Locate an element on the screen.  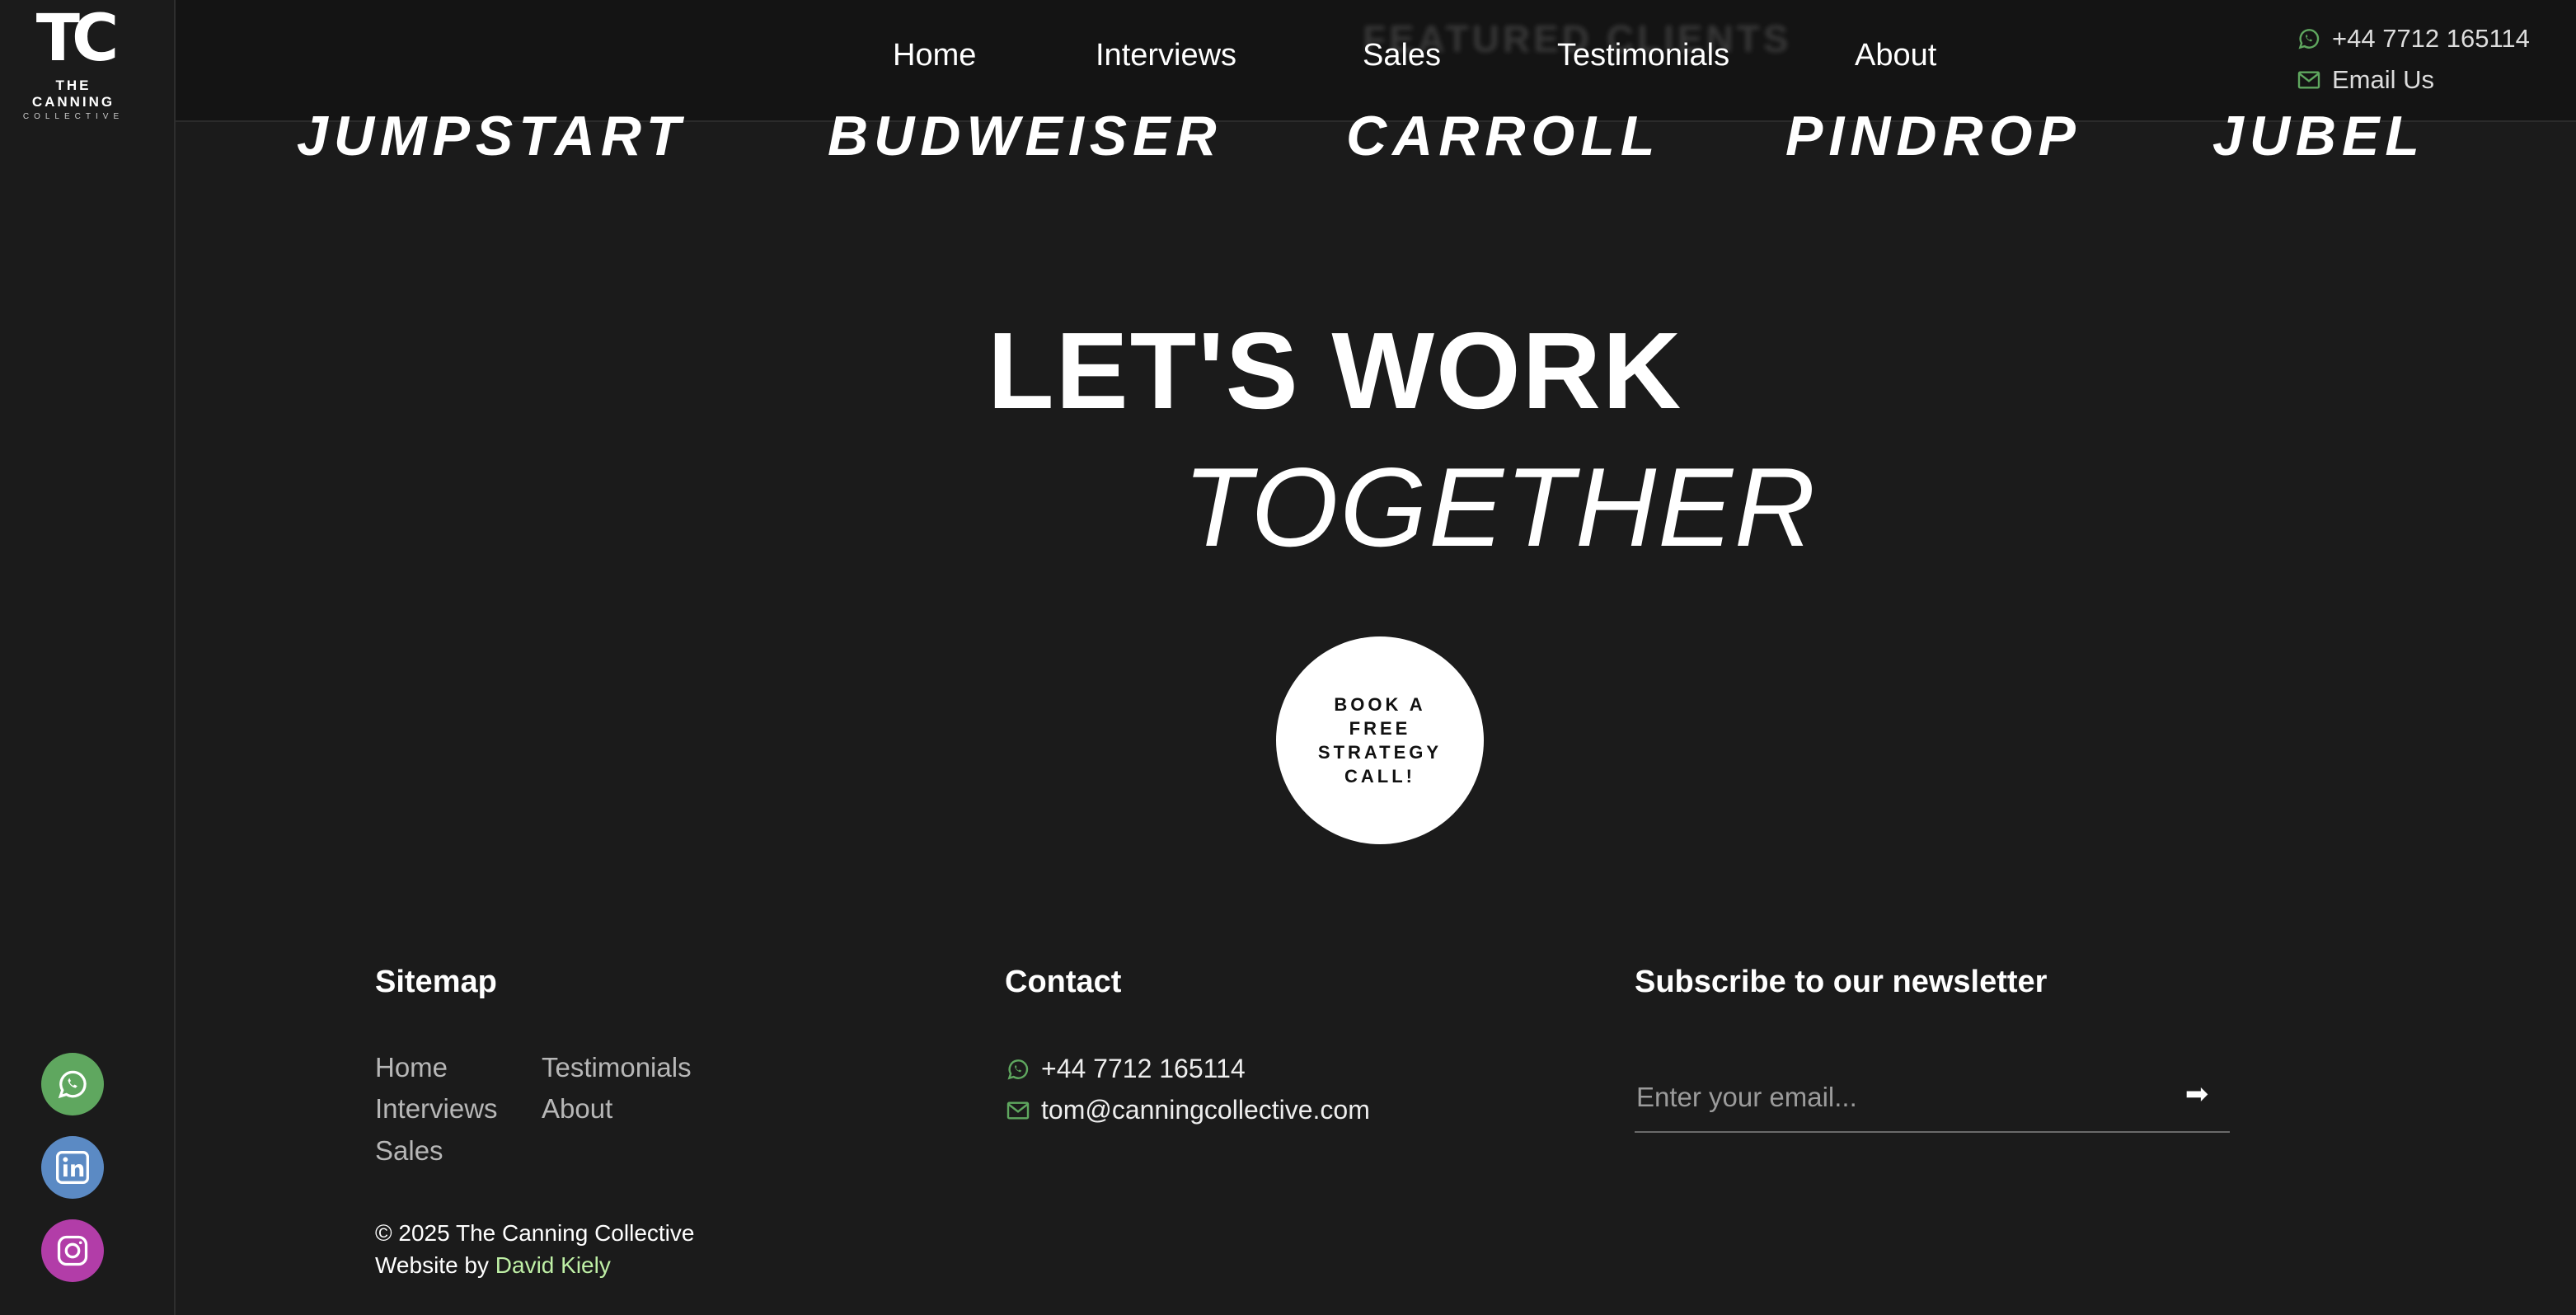
website-credit: Website by David Kiely is located at coordinates (493, 1265).